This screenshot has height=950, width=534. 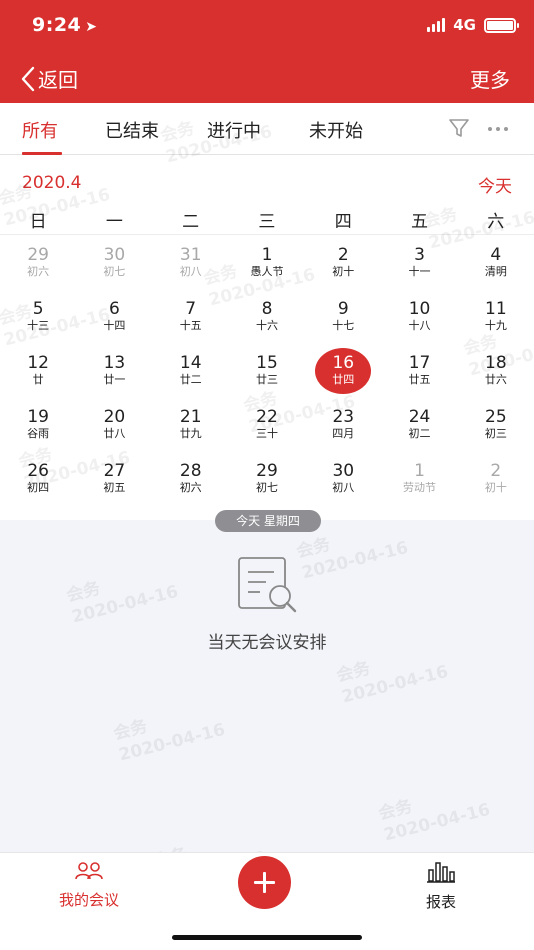 What do you see at coordinates (114, 425) in the screenshot?
I see `calendar-day: 20 廿八` at bounding box center [114, 425].